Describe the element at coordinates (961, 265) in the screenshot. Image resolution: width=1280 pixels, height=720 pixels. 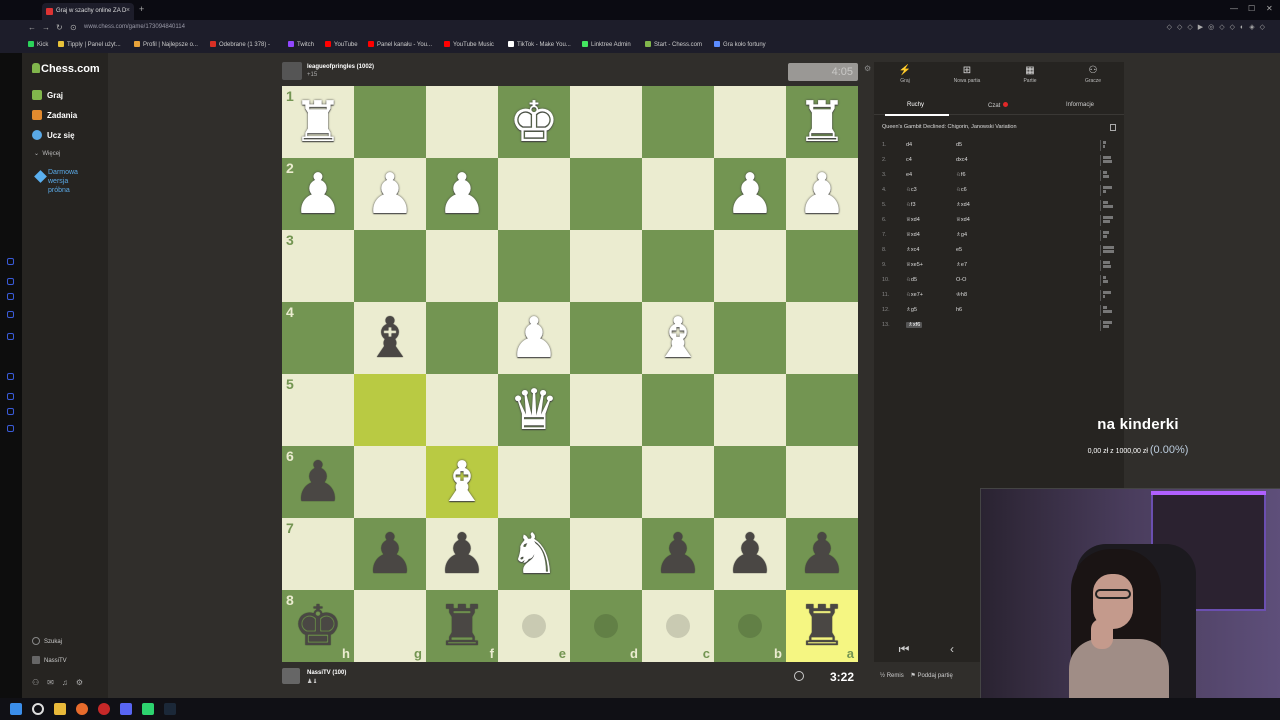
I see `black-move: ♗e7` at that location.